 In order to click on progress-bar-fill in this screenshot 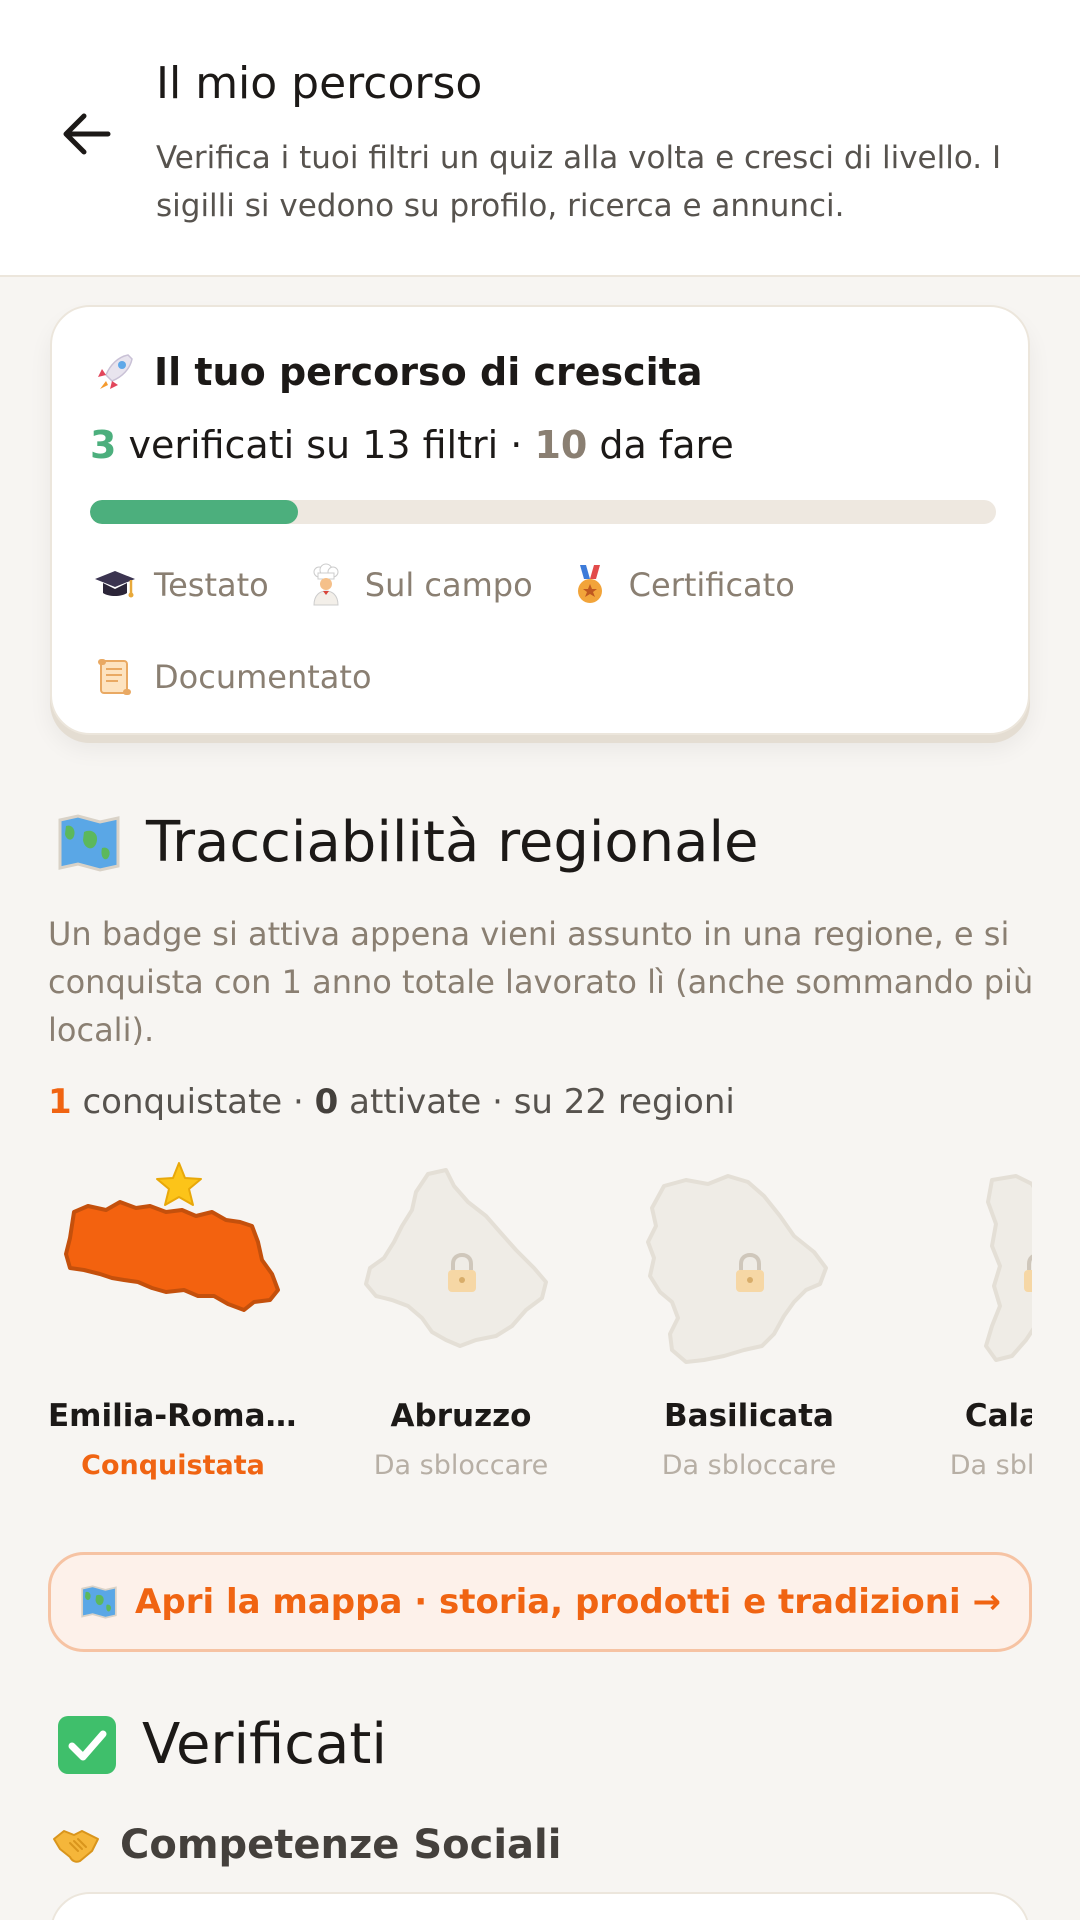, I will do `click(194, 512)`.